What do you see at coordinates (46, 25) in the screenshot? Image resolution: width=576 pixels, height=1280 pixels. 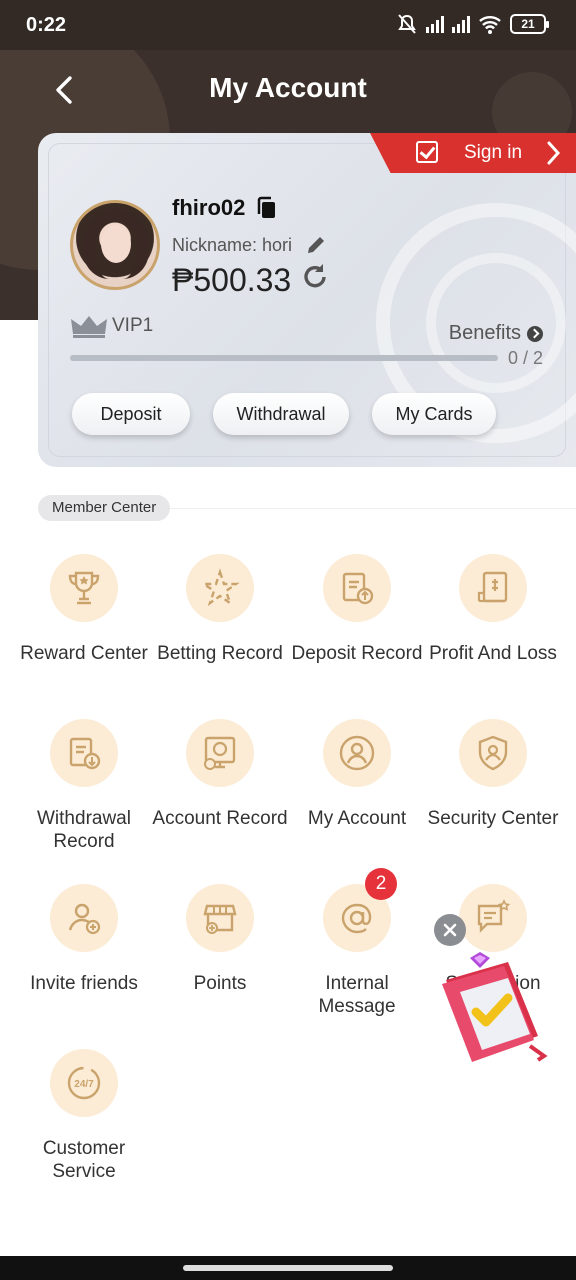 I see `status-time: 0:22` at bounding box center [46, 25].